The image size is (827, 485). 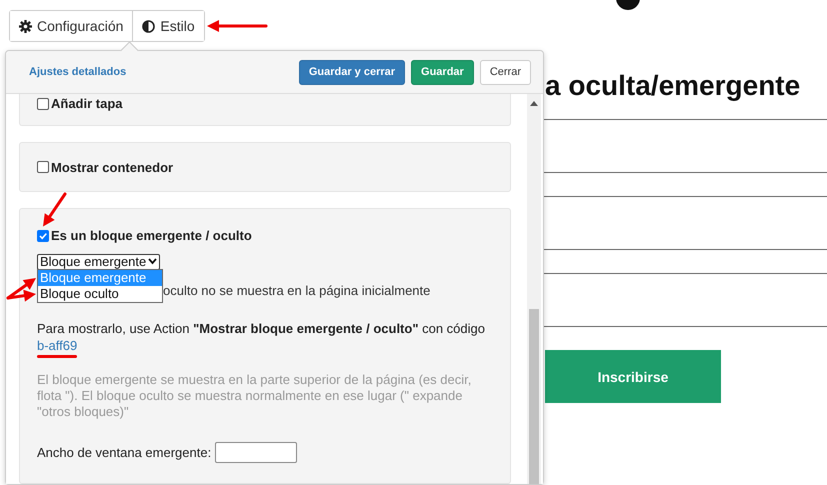 What do you see at coordinates (254, 396) in the screenshot?
I see `help-text: El bloque emergente se muestra en la parte superior de la página (es decir, flota "). El bloque oculto se muestra normalmente en ese lugar (" expande "otros bloques)"` at bounding box center [254, 396].